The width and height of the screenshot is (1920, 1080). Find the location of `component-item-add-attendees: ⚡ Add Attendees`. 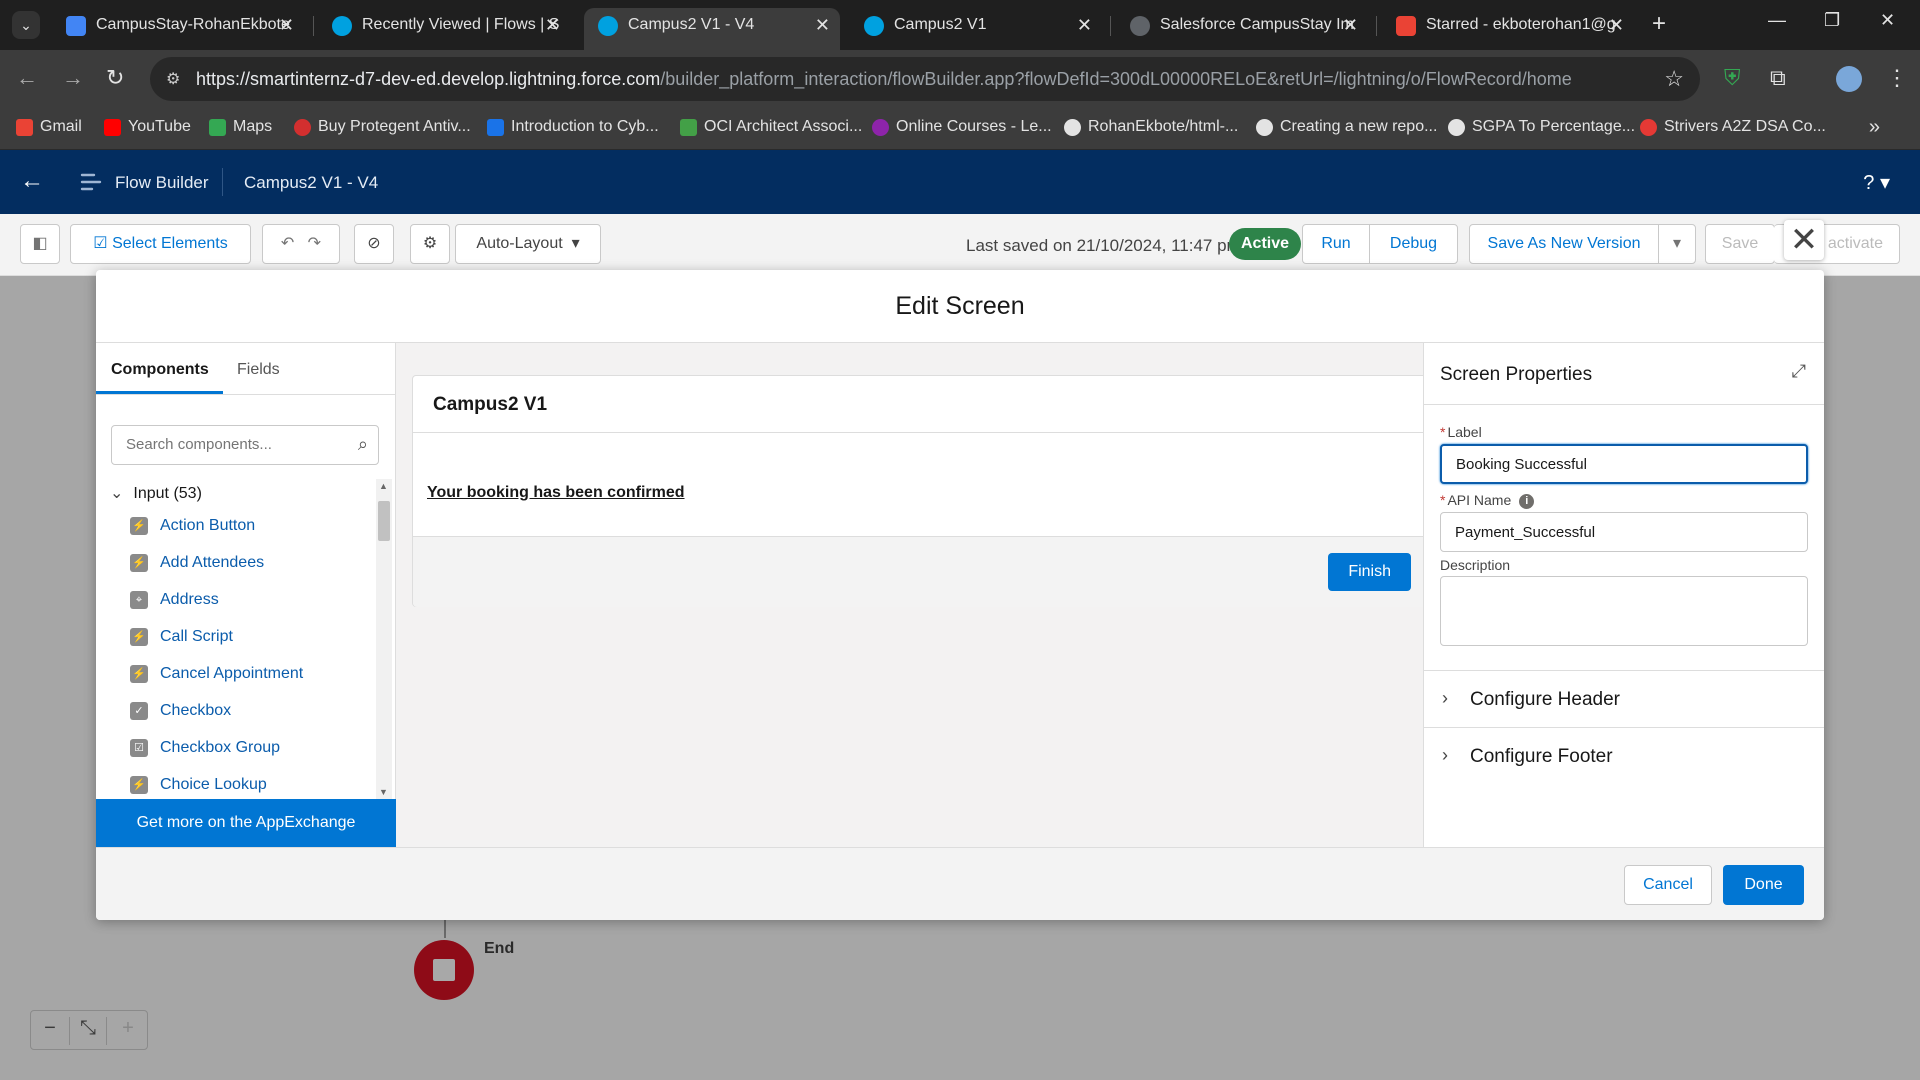

component-item-add-attendees: ⚡ Add Attendees is located at coordinates (197, 570).